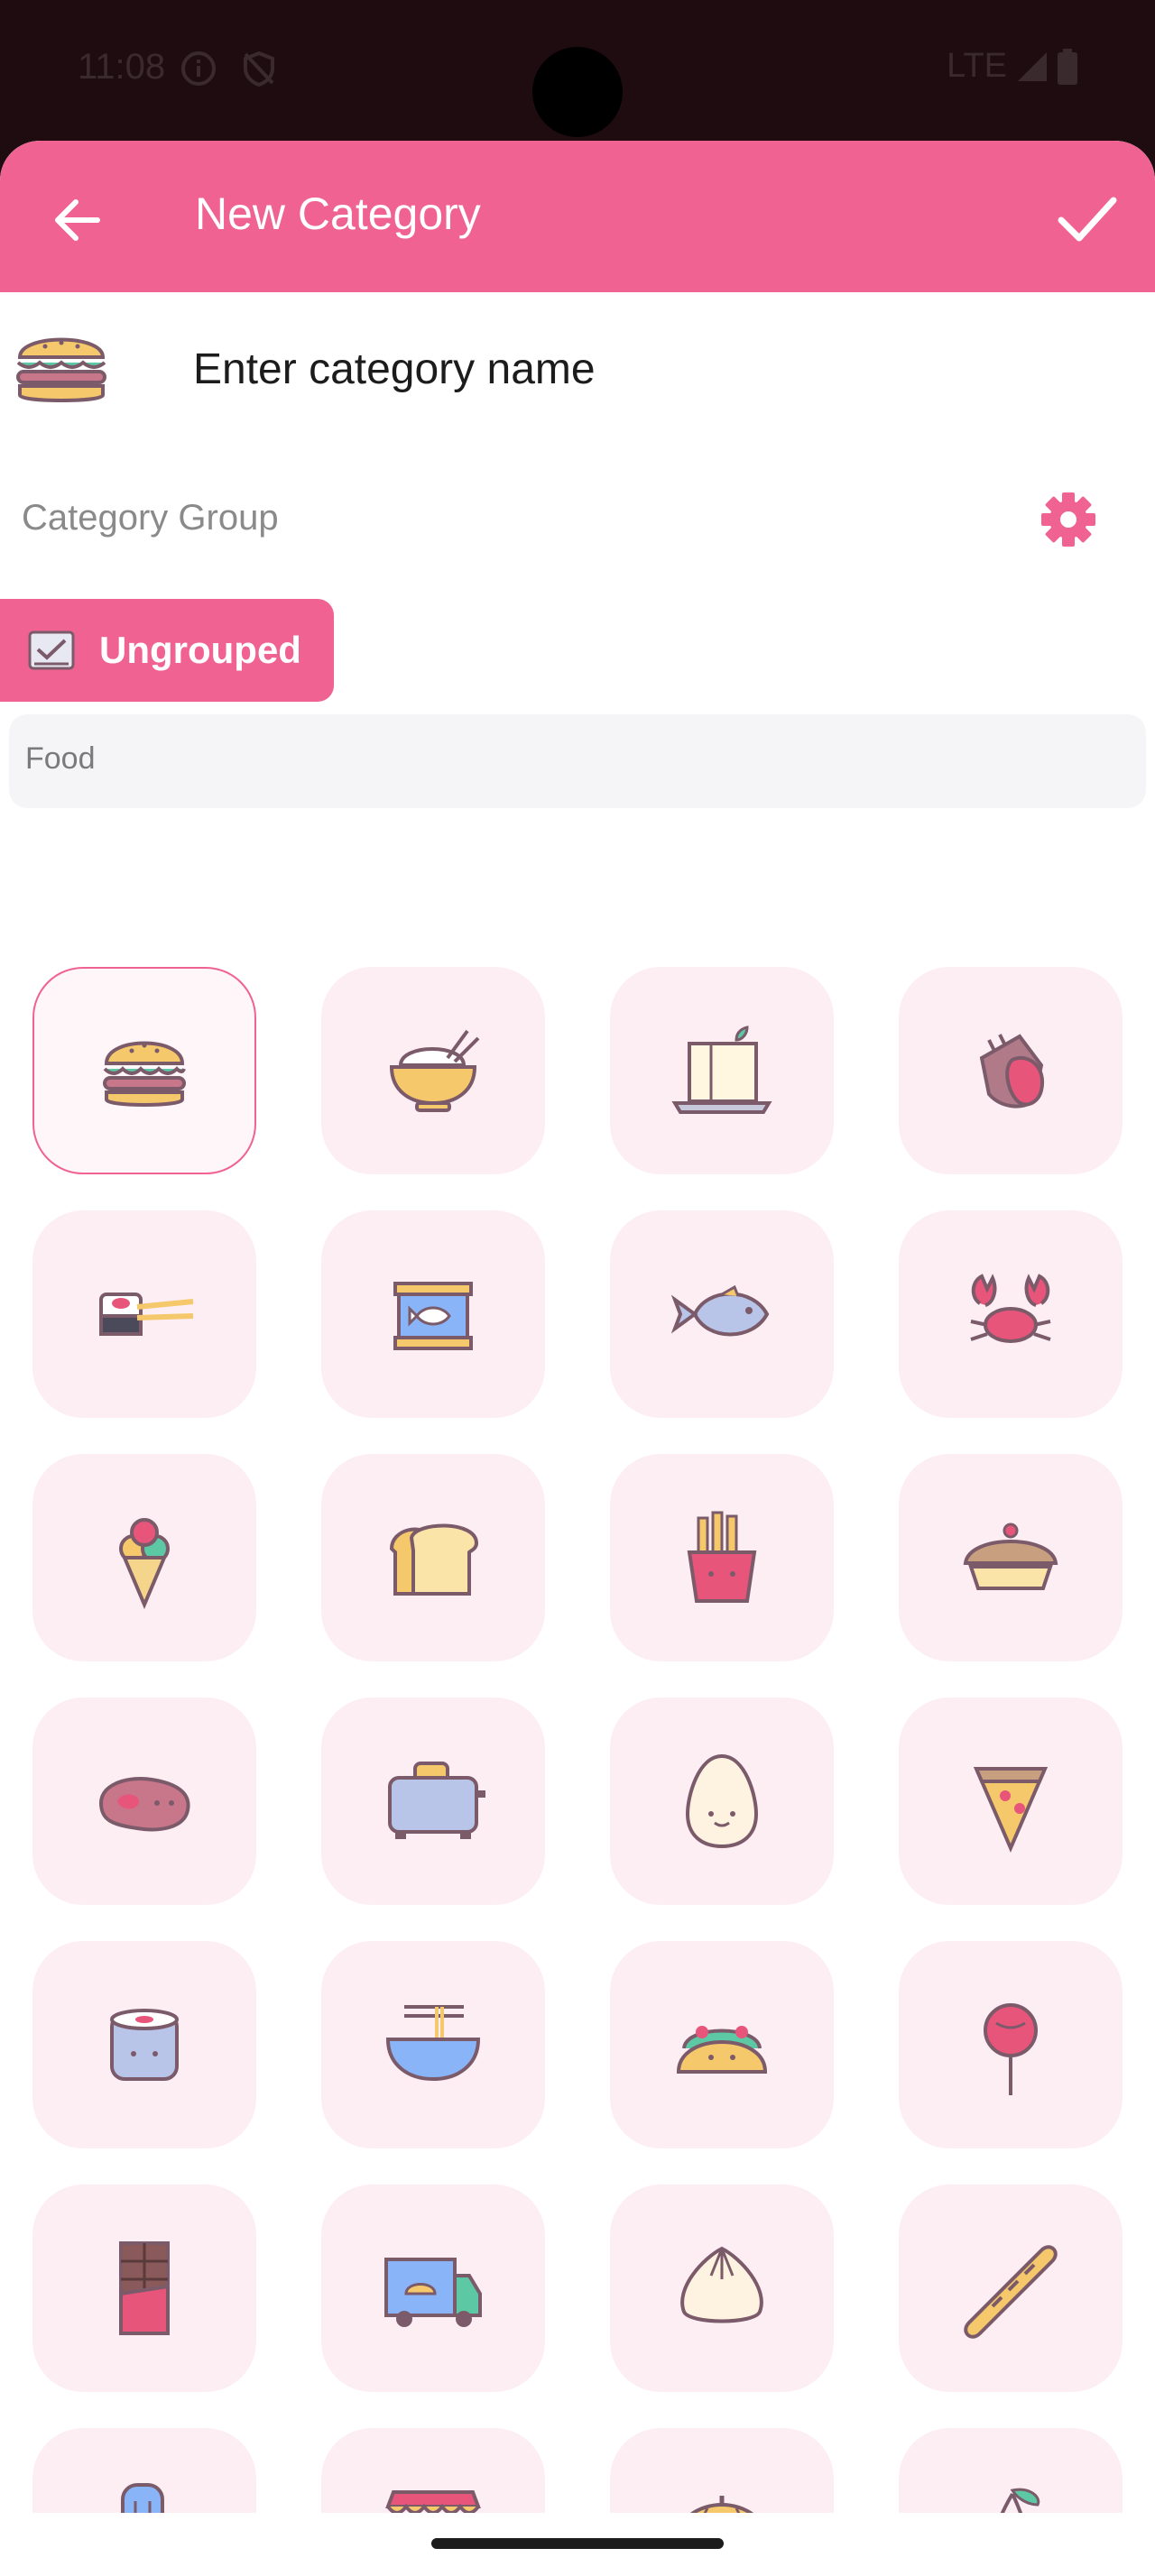 Image resolution: width=1155 pixels, height=2576 pixels. Describe the element at coordinates (721, 2284) in the screenshot. I see `dumpling-icon` at that location.